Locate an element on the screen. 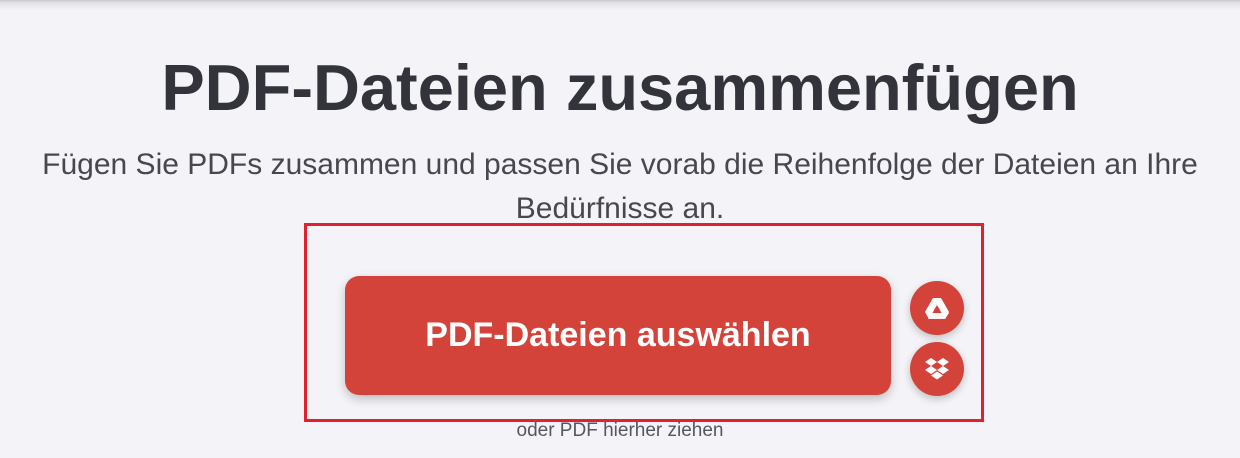  google-drive-icon is located at coordinates (937, 308).